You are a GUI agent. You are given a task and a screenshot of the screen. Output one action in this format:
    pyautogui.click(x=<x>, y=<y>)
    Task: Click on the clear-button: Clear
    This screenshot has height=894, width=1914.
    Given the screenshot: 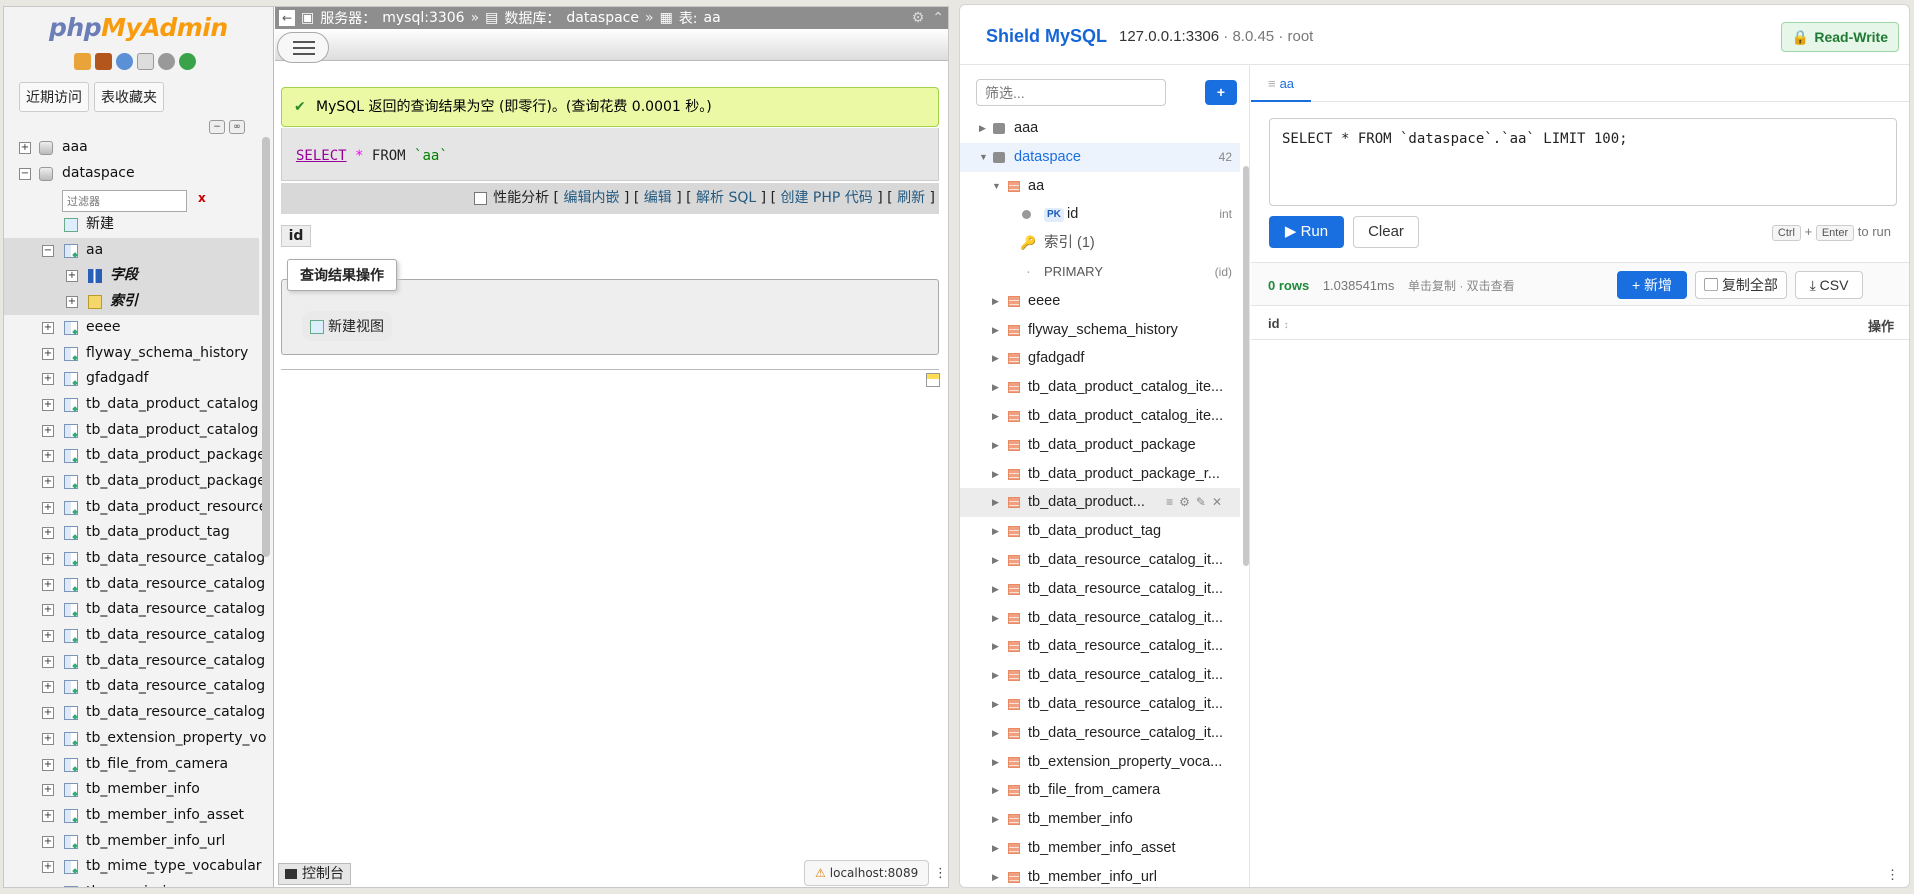 What is the action you would take?
    pyautogui.click(x=1386, y=232)
    